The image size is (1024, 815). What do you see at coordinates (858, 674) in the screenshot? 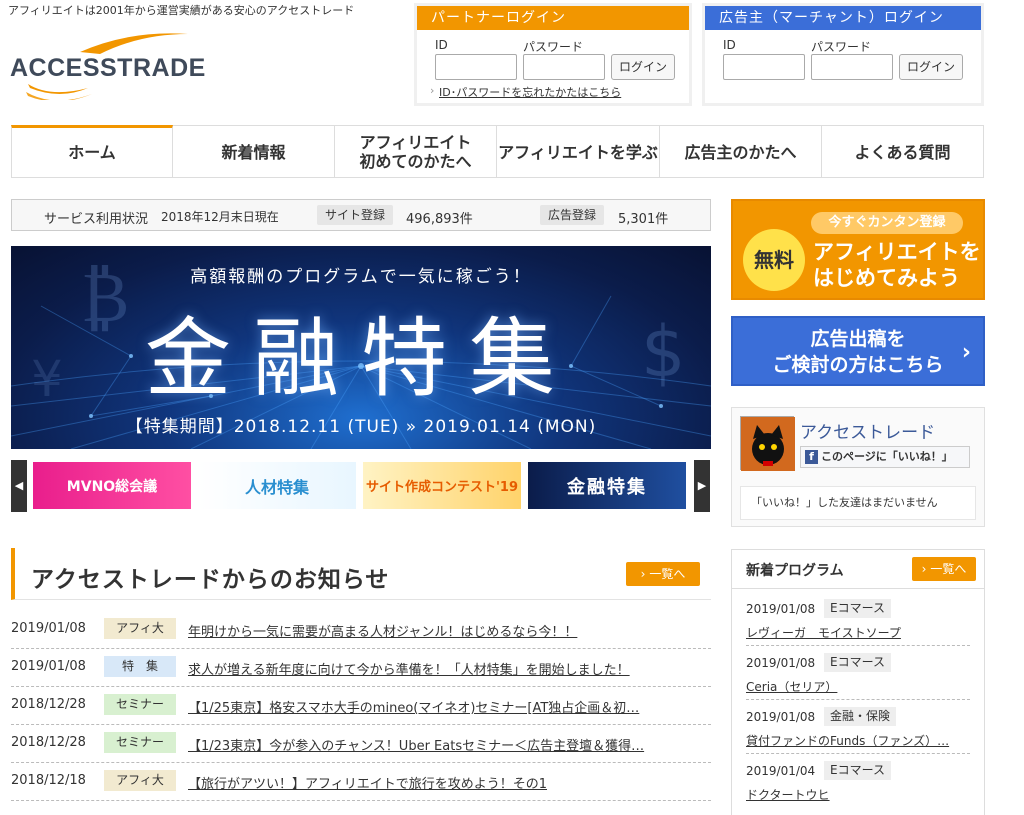
I see `program-item: 2019/01/08 Eコマース Ceria（セリア）` at bounding box center [858, 674].